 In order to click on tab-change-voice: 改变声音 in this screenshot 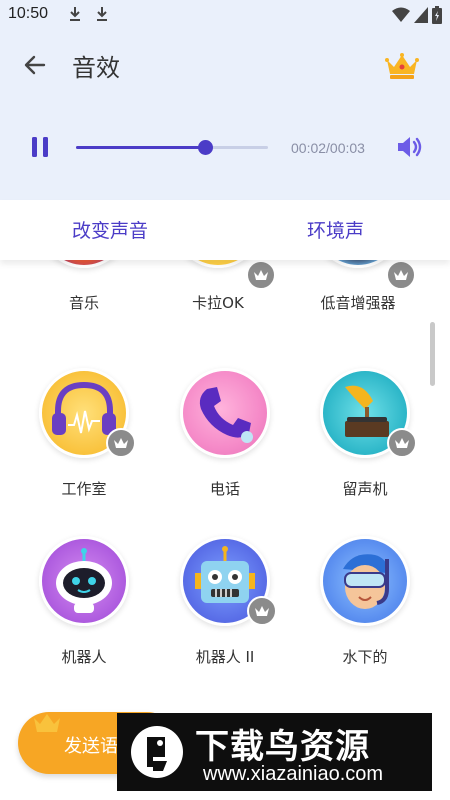, I will do `click(110, 229)`.